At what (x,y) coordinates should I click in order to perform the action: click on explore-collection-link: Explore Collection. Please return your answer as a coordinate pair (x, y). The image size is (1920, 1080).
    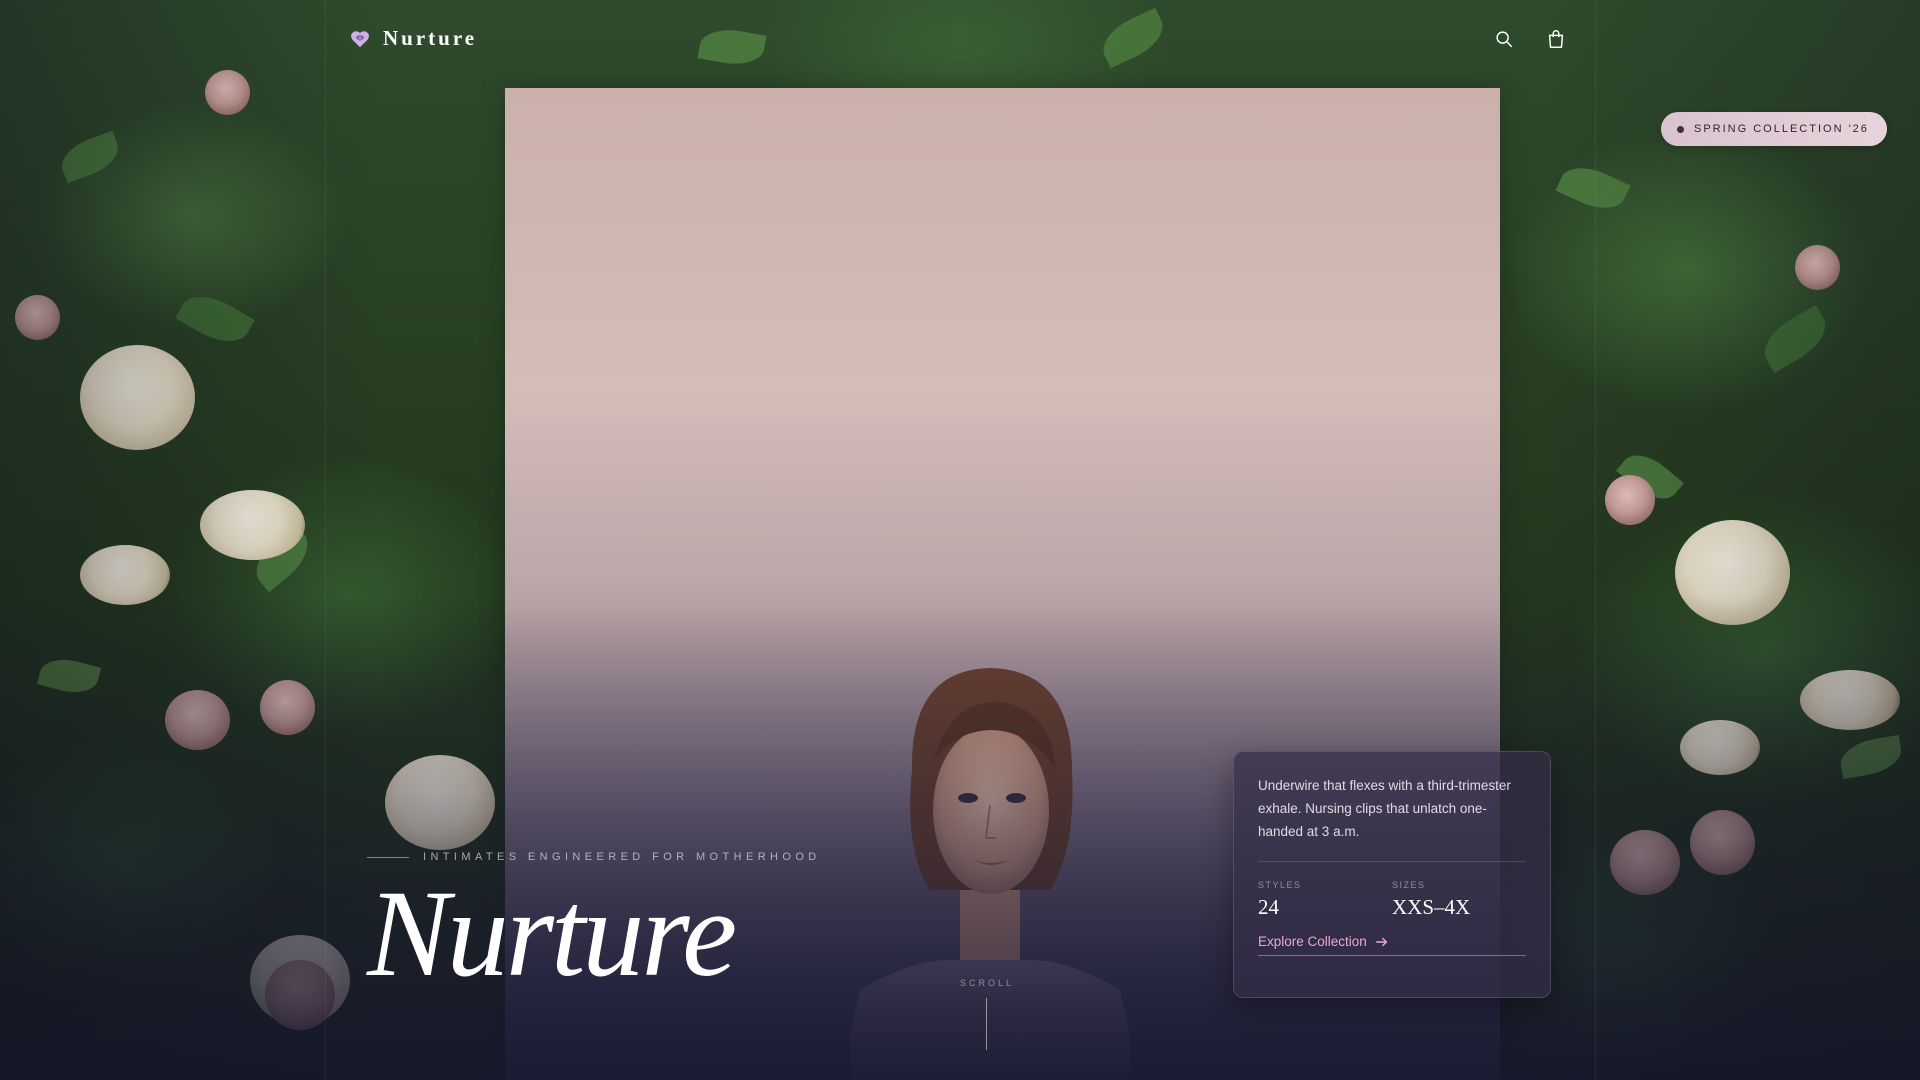
    Looking at the image, I should click on (1392, 945).